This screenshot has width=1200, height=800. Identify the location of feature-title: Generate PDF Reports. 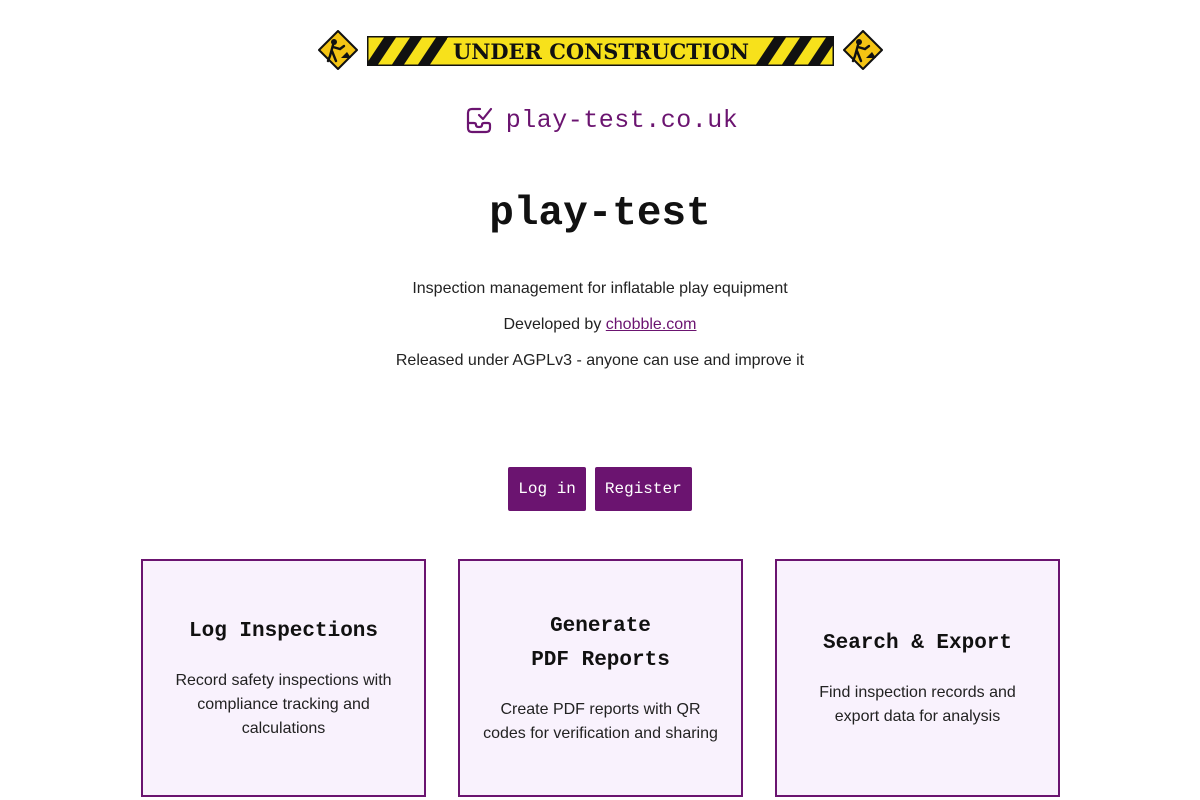
(600, 644).